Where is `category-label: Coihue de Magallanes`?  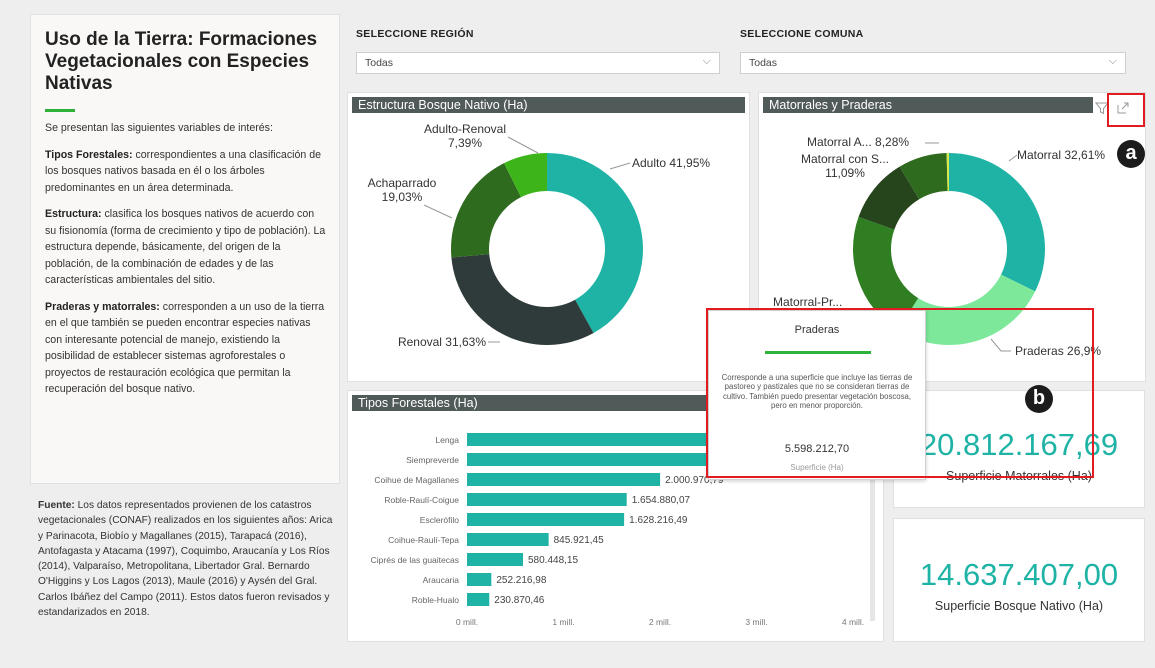 category-label: Coihue de Magallanes is located at coordinates (416, 480).